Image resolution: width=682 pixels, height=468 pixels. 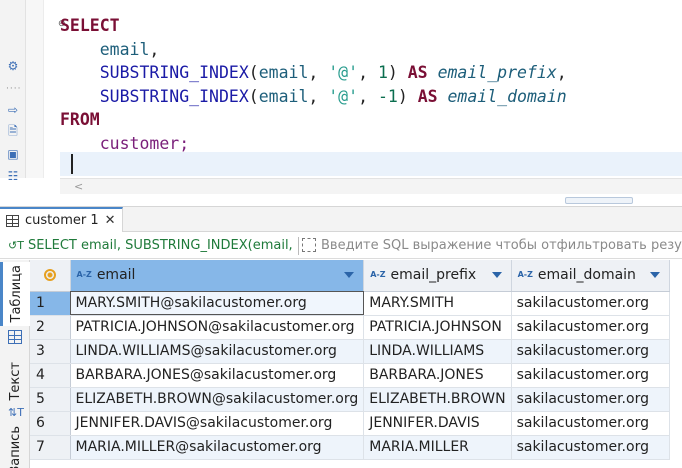 I want to click on export-icon: ▣, so click(x=13, y=154).